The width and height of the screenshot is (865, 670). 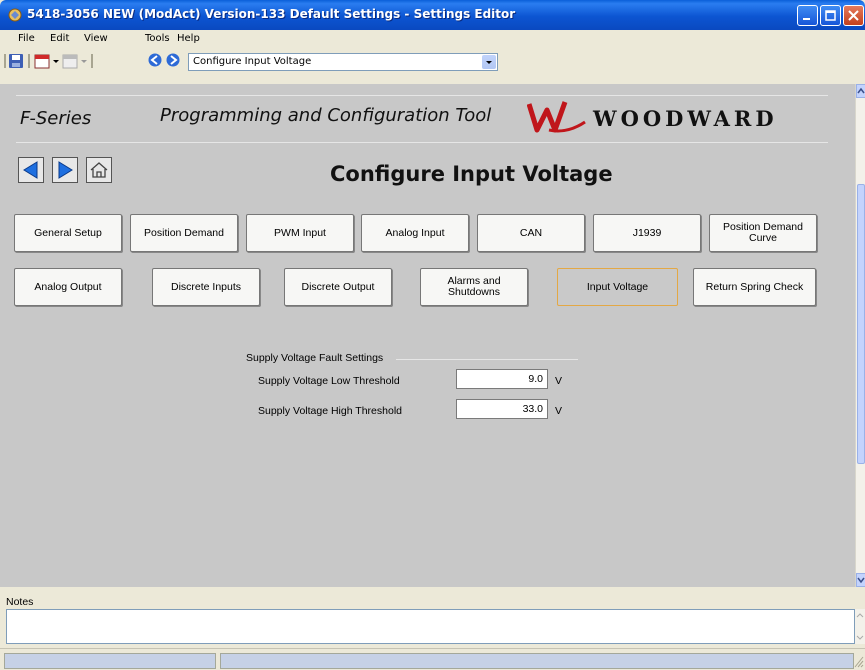 I want to click on toolbar: Configure Input Voltage, so click(x=432, y=61).